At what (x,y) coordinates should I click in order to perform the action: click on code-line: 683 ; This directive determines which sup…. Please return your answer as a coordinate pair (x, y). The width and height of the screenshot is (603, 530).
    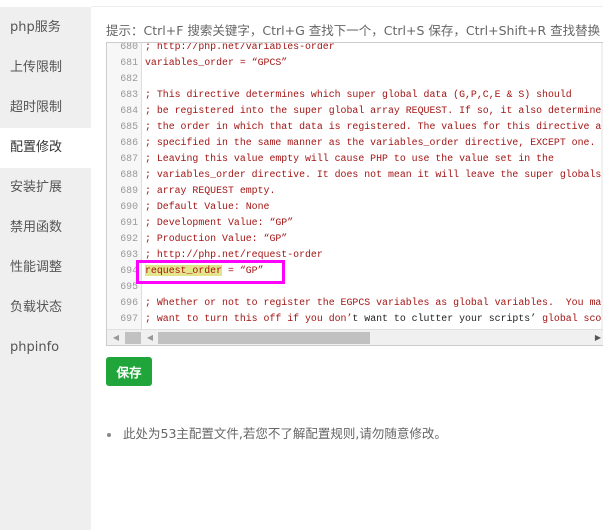
    Looking at the image, I should click on (355, 95).